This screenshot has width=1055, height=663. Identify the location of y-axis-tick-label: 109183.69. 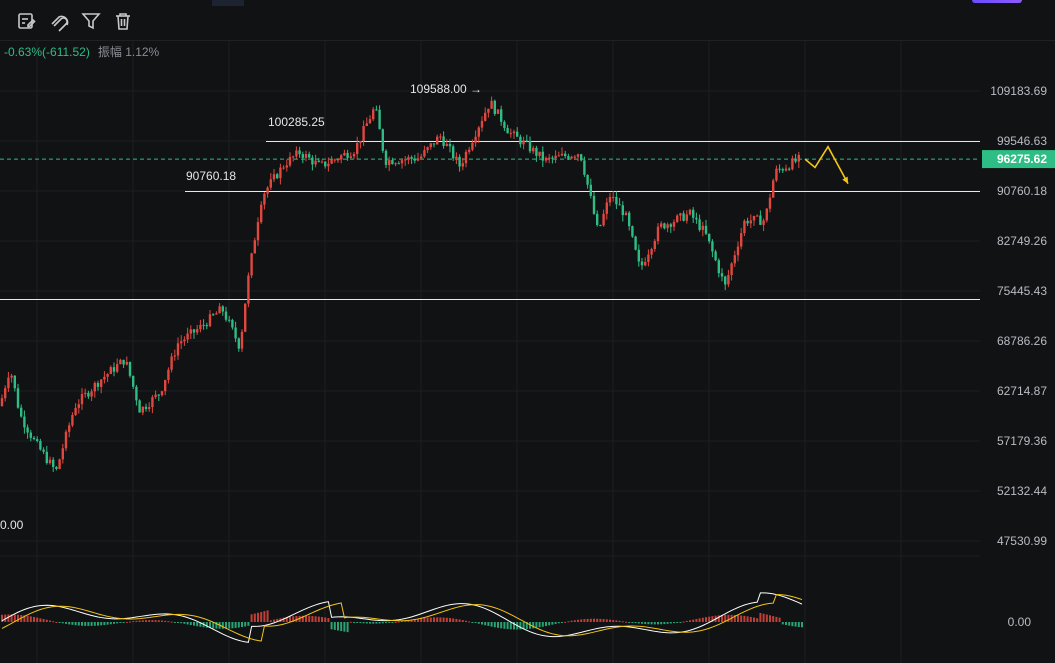
(1018, 91).